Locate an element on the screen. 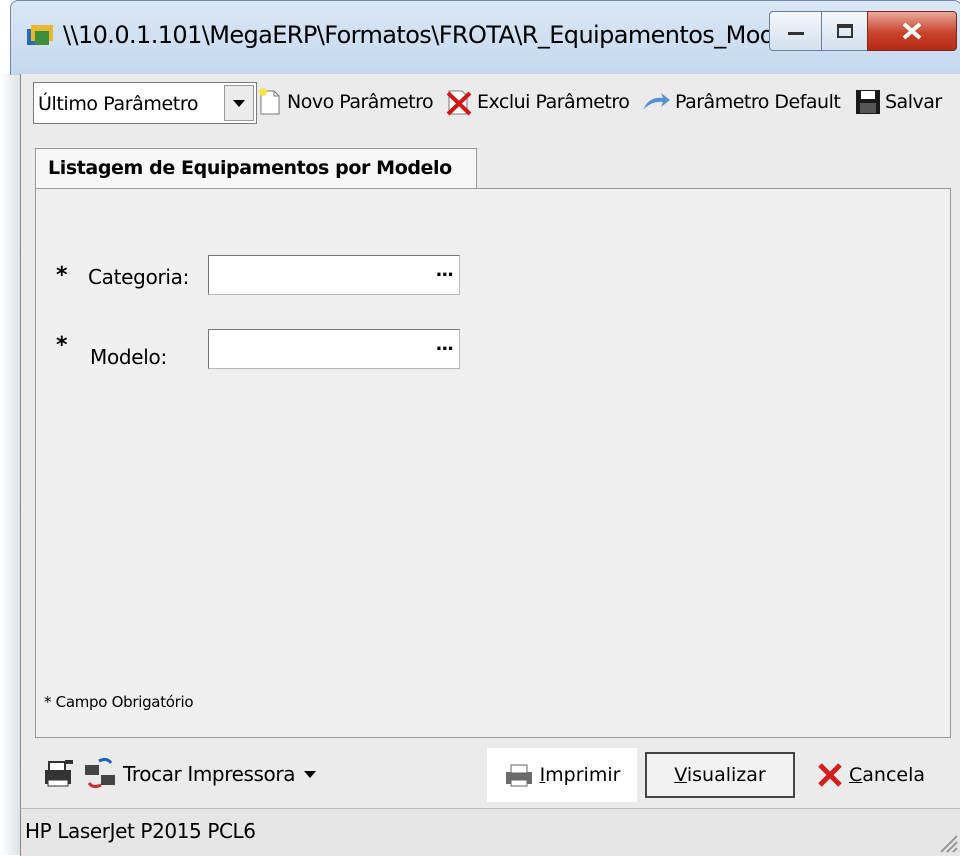 The image size is (960, 856). print-button: Imprimir is located at coordinates (562, 775).